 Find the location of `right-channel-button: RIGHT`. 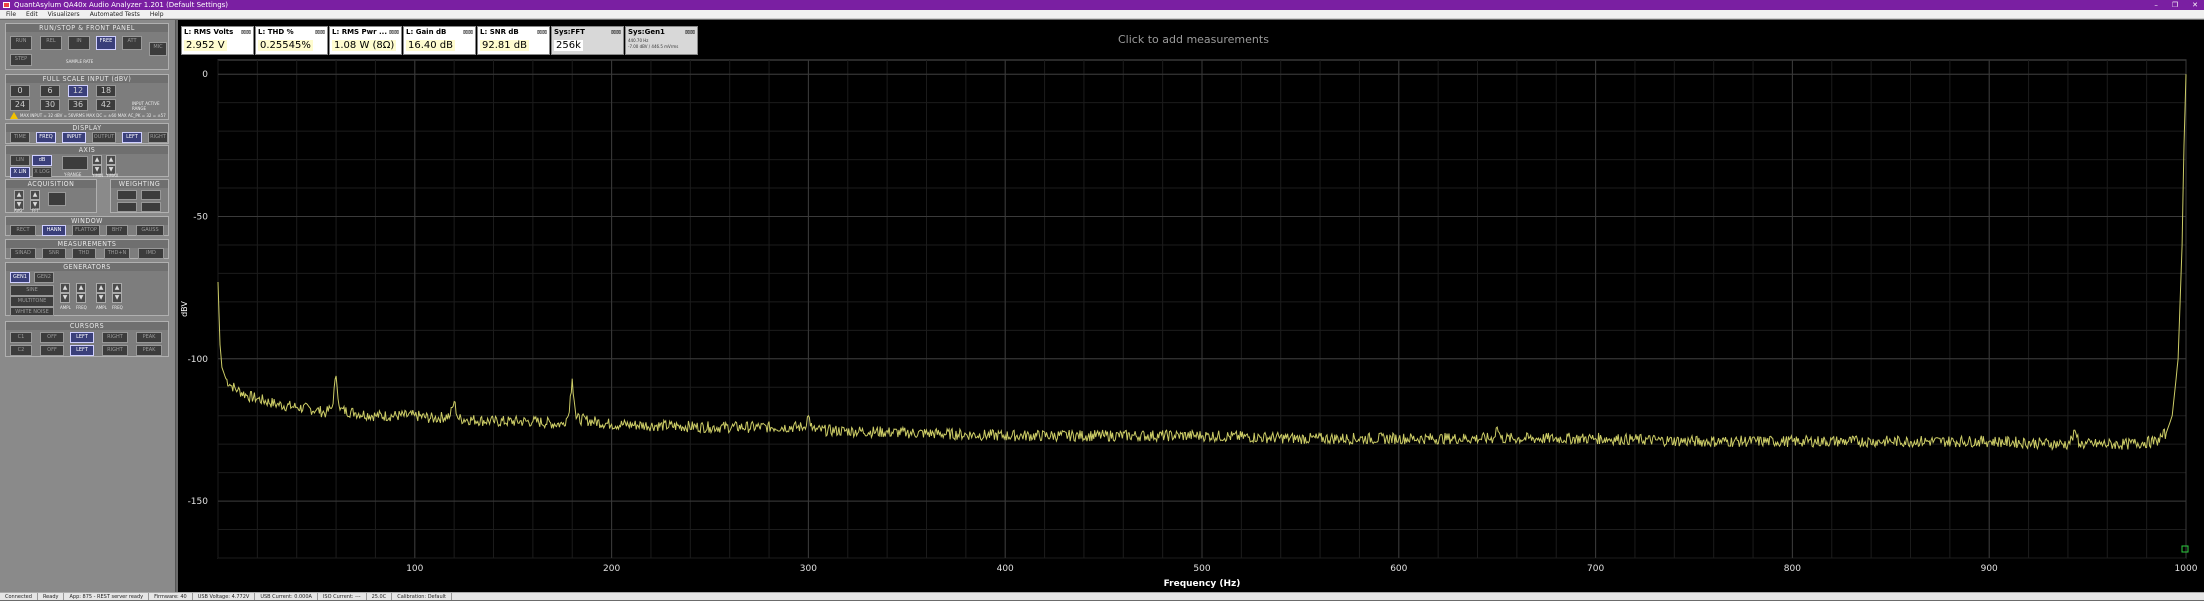

right-channel-button: RIGHT is located at coordinates (158, 137).